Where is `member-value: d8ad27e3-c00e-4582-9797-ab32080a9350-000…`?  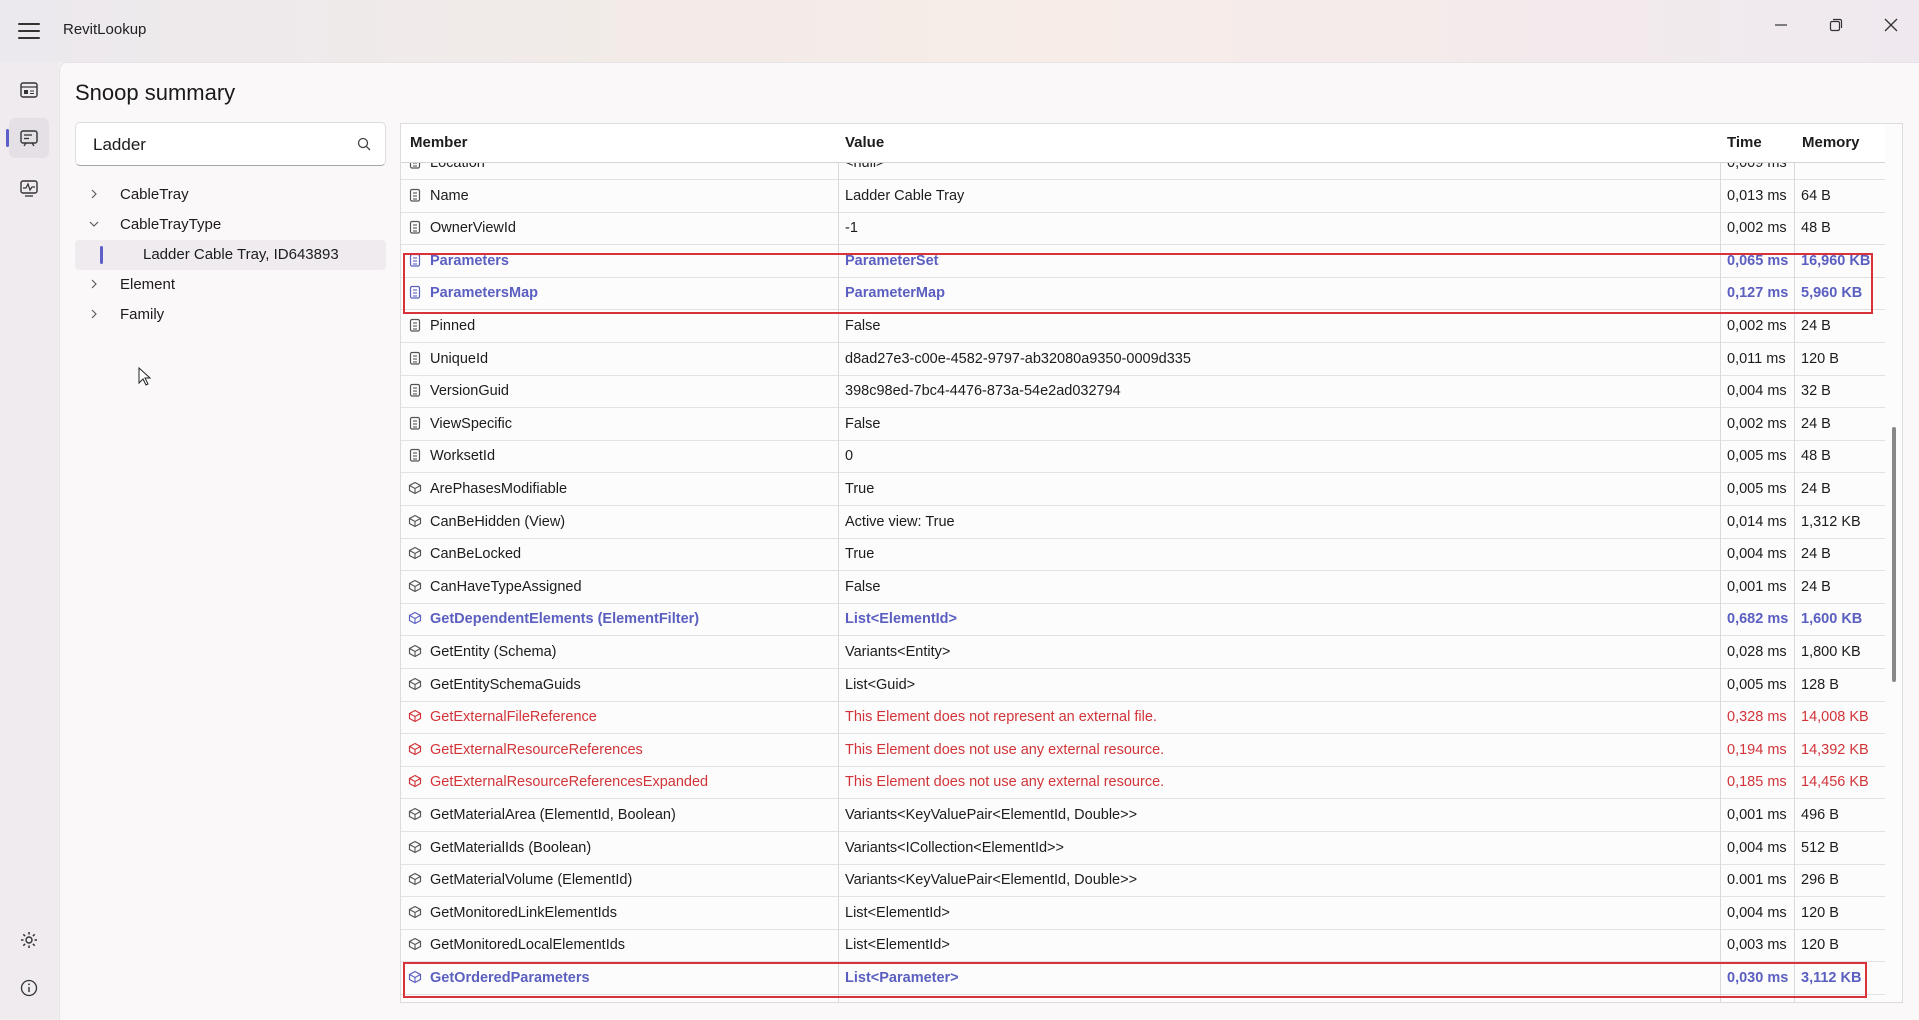 member-value: d8ad27e3-c00e-4582-9797-ab32080a9350-000… is located at coordinates (1018, 358).